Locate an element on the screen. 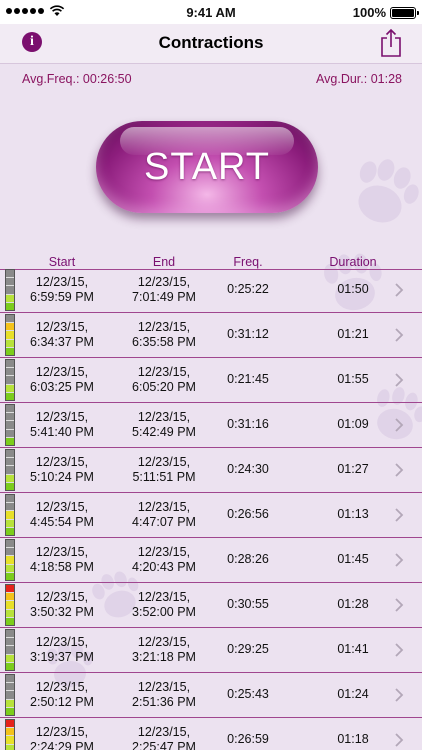 This screenshot has height=750, width=422. end-cell: 12/23/15, 6:35:58 PM is located at coordinates (164, 335).